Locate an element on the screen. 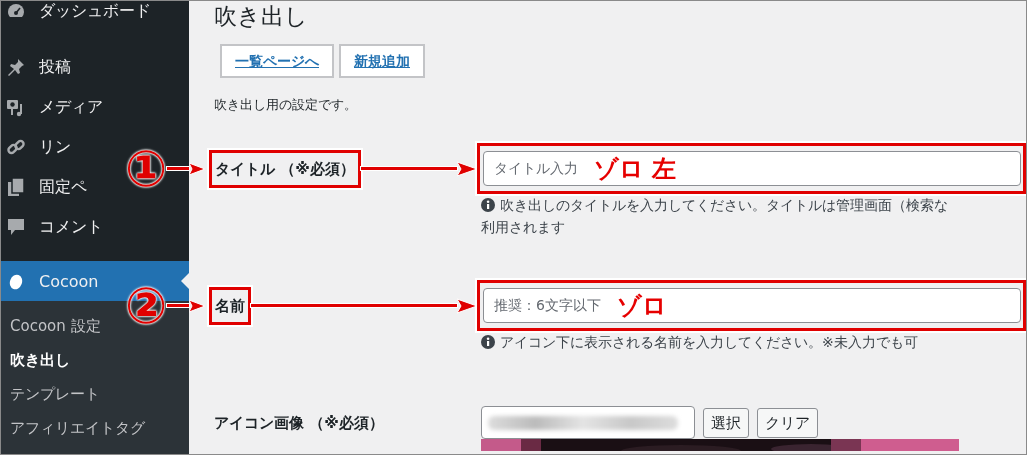 This screenshot has height=455, width=1027. submenu-item: アフィリエイトタグ is located at coordinates (75, 428).